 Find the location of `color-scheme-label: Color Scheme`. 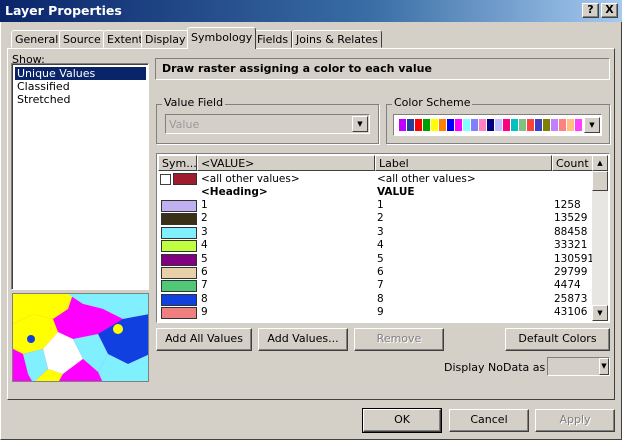

color-scheme-label: Color Scheme is located at coordinates (432, 102).